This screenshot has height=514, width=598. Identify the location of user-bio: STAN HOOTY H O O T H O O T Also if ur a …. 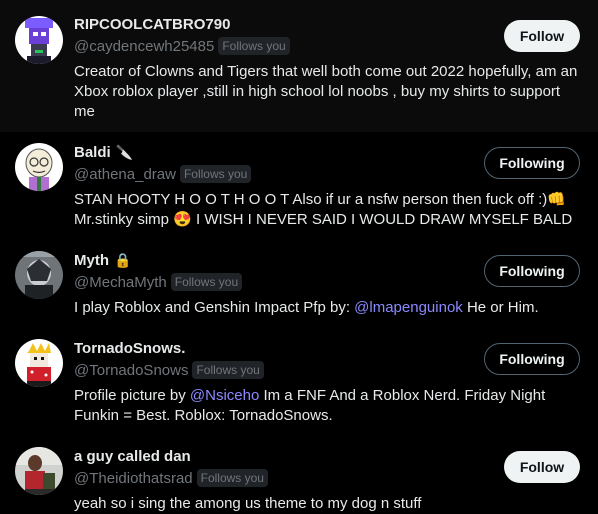
(324, 210).